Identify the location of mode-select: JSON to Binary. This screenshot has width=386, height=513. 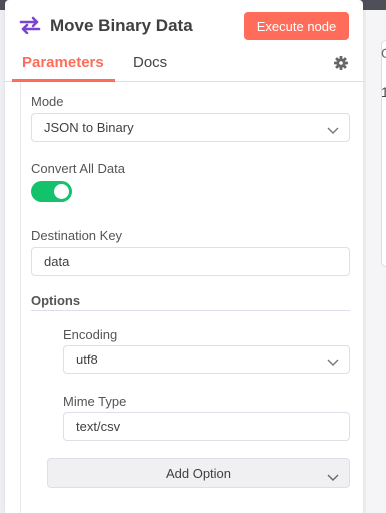
(190, 127).